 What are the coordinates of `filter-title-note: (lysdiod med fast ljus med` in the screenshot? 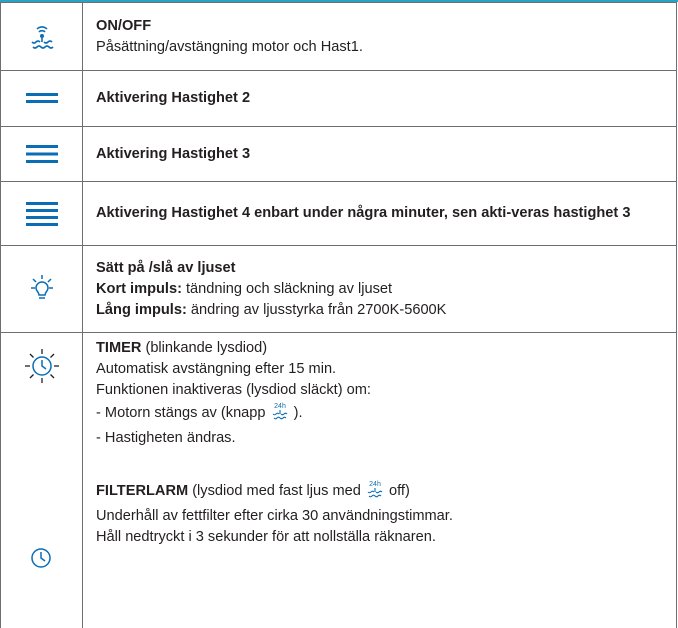 It's located at (276, 491).